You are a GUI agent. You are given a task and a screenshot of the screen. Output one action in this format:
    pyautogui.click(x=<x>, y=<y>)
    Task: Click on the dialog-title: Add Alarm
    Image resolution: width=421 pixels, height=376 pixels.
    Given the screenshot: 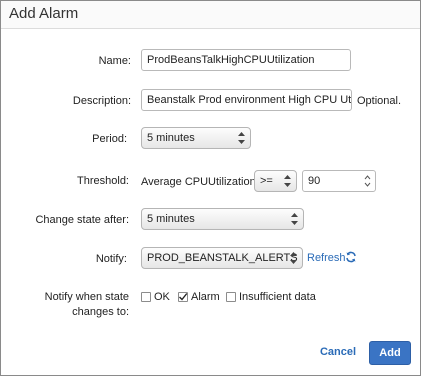 What is the action you would take?
    pyautogui.click(x=44, y=13)
    